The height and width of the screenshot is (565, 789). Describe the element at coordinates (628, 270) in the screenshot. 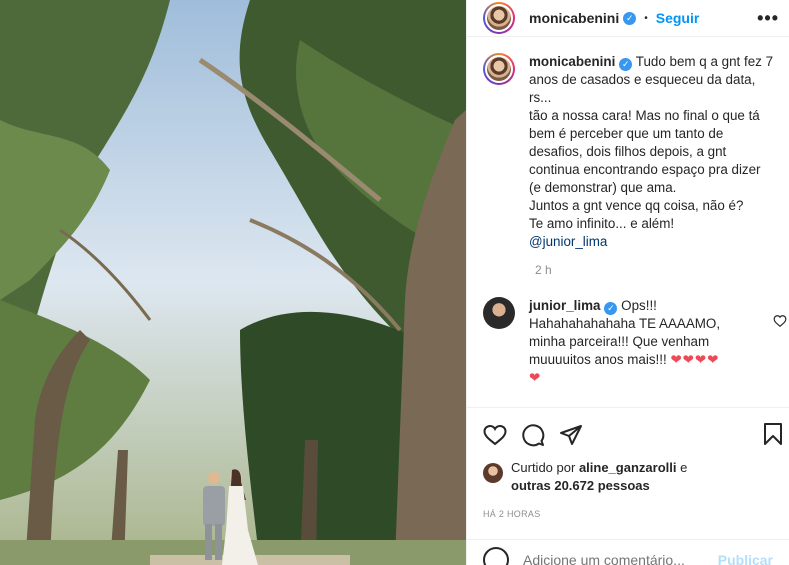

I see `caption-timestamp: 2 h` at that location.